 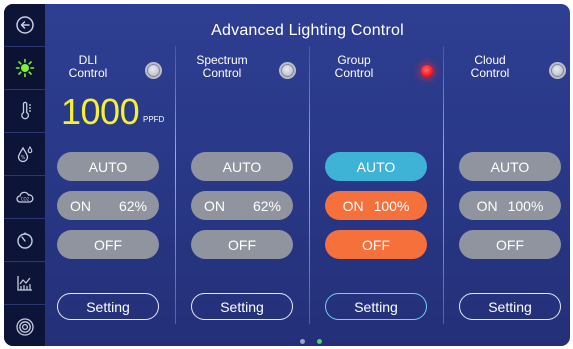 I want to click on sidebar-item-lighting, so click(x=24, y=68).